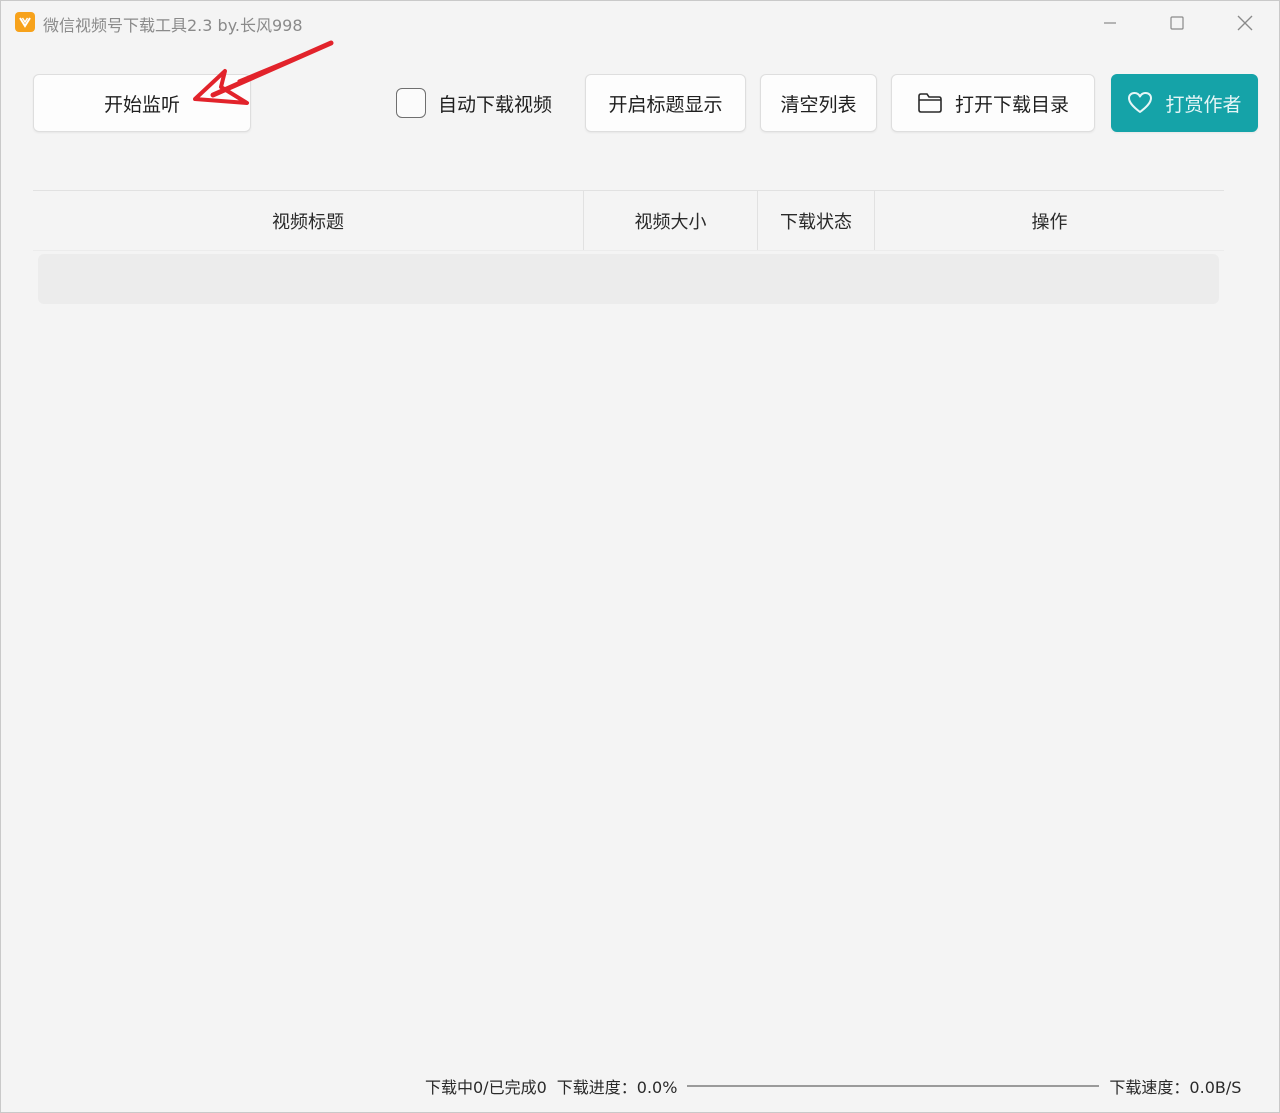  I want to click on donate-label: 打赏作者, so click(1203, 104).